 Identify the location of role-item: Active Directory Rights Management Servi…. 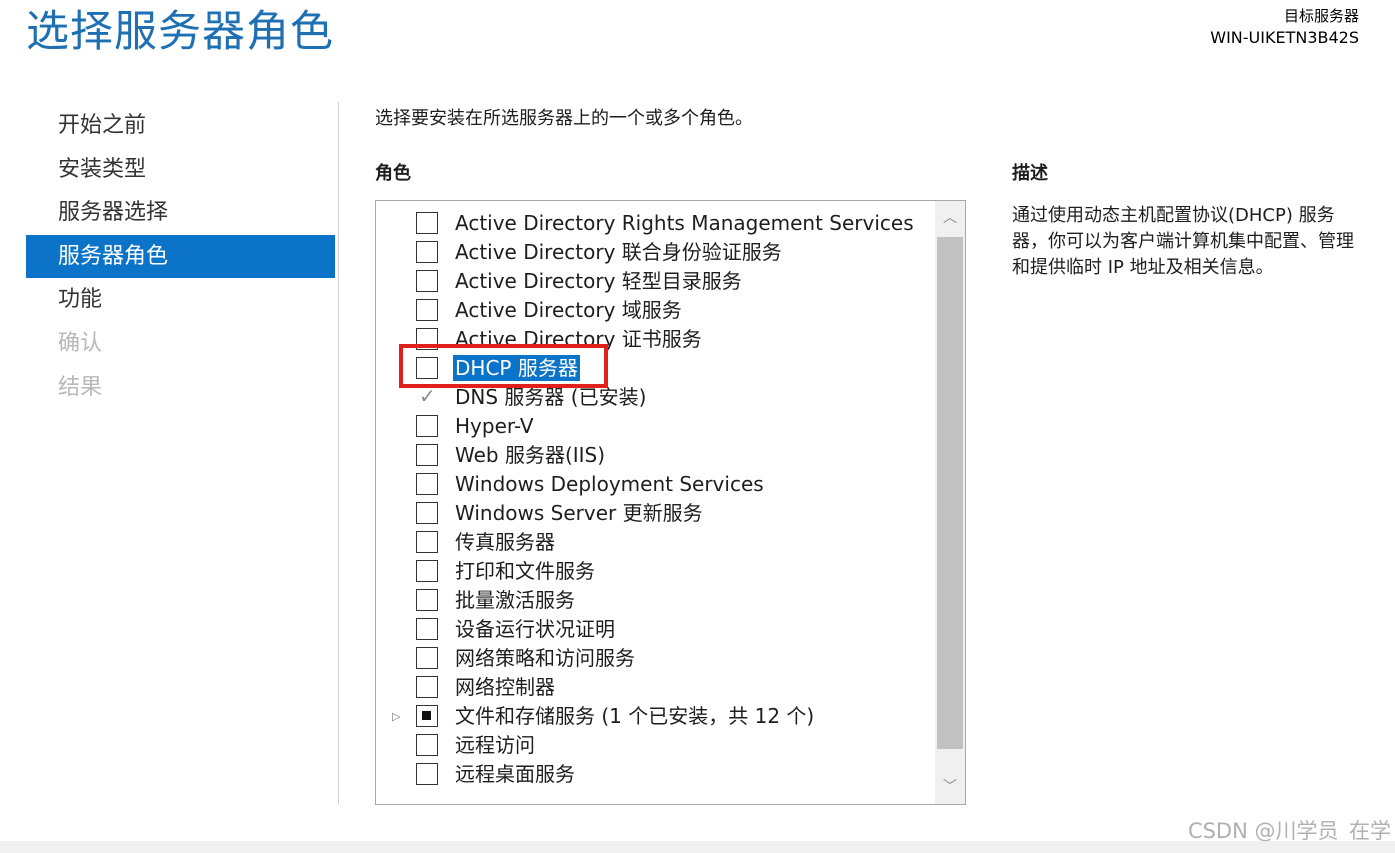
(654, 223).